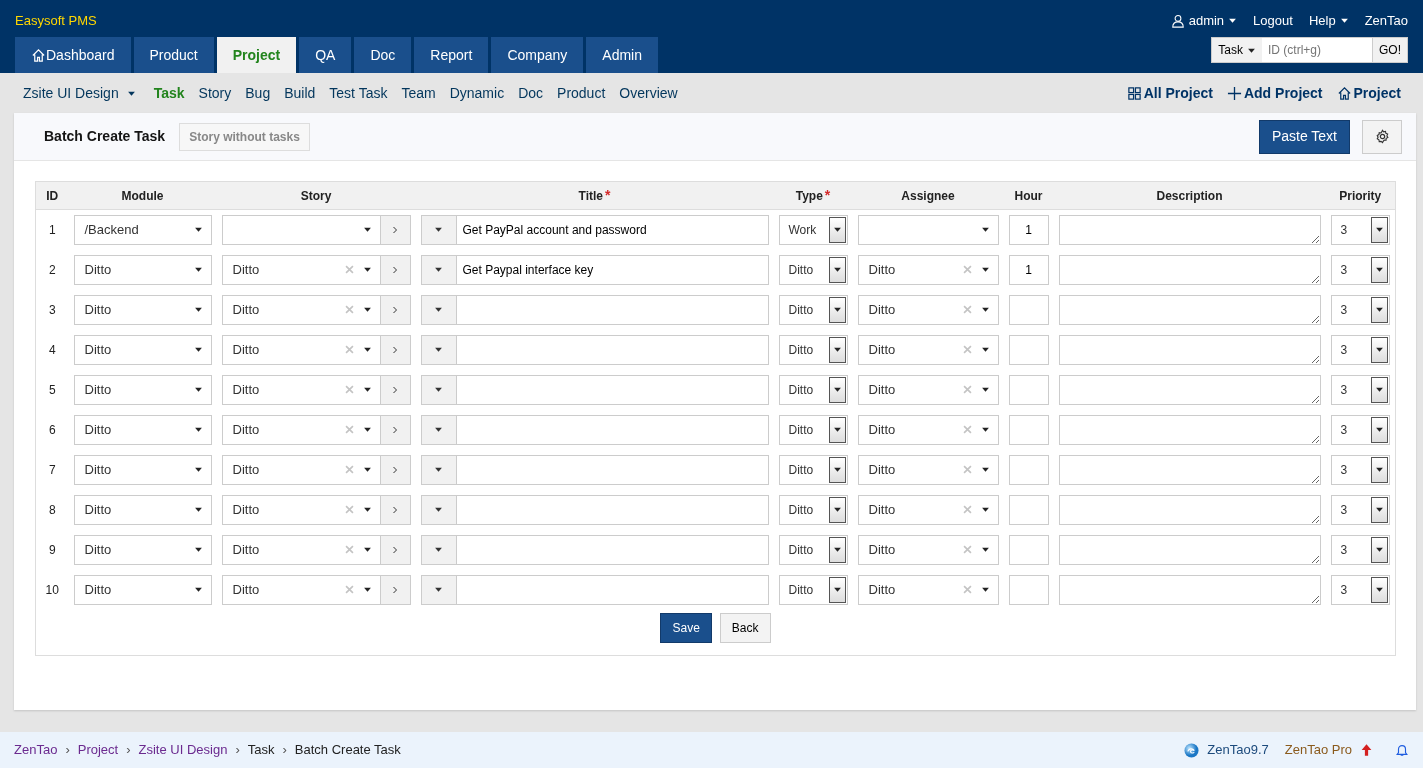 The width and height of the screenshot is (1423, 768). What do you see at coordinates (256, 55) in the screenshot?
I see `nav-tab: Project` at bounding box center [256, 55].